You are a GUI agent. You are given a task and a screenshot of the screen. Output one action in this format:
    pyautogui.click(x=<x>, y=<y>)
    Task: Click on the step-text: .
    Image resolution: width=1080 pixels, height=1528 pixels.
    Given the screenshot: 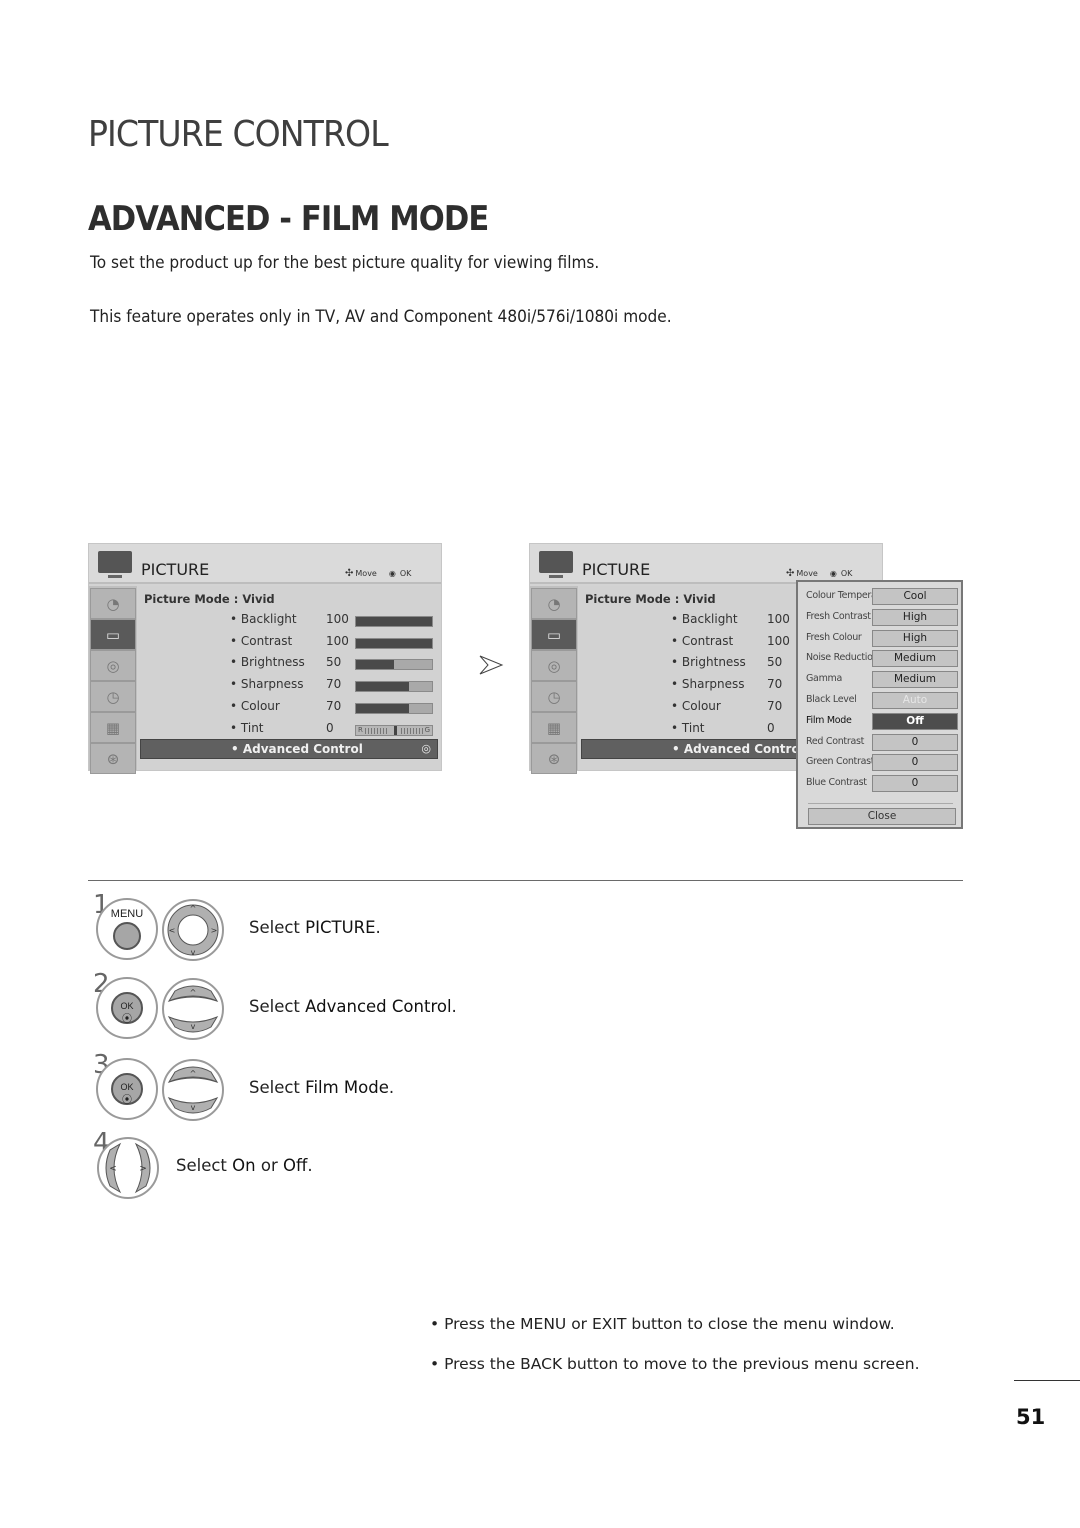 What is the action you would take?
    pyautogui.click(x=454, y=1006)
    